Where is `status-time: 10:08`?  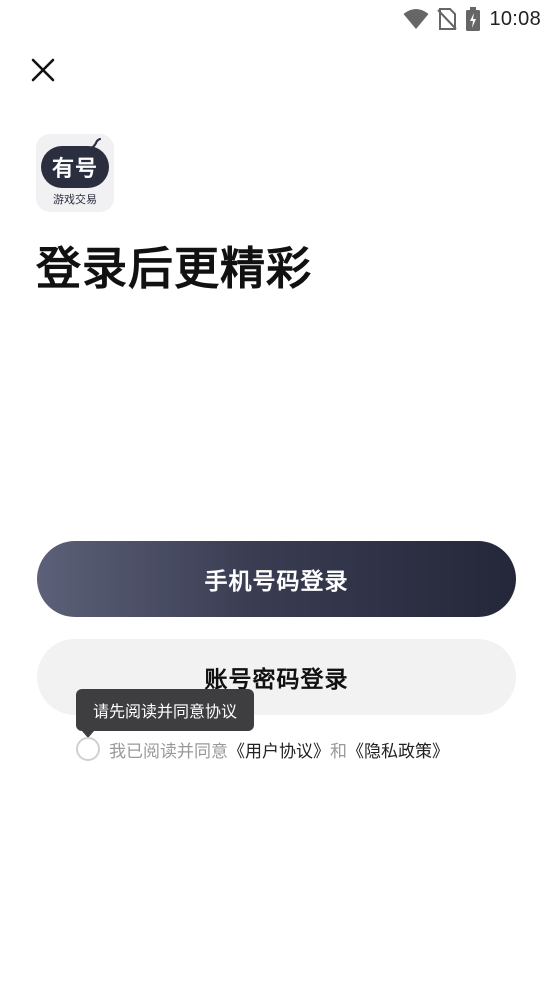 status-time: 10:08 is located at coordinates (515, 18).